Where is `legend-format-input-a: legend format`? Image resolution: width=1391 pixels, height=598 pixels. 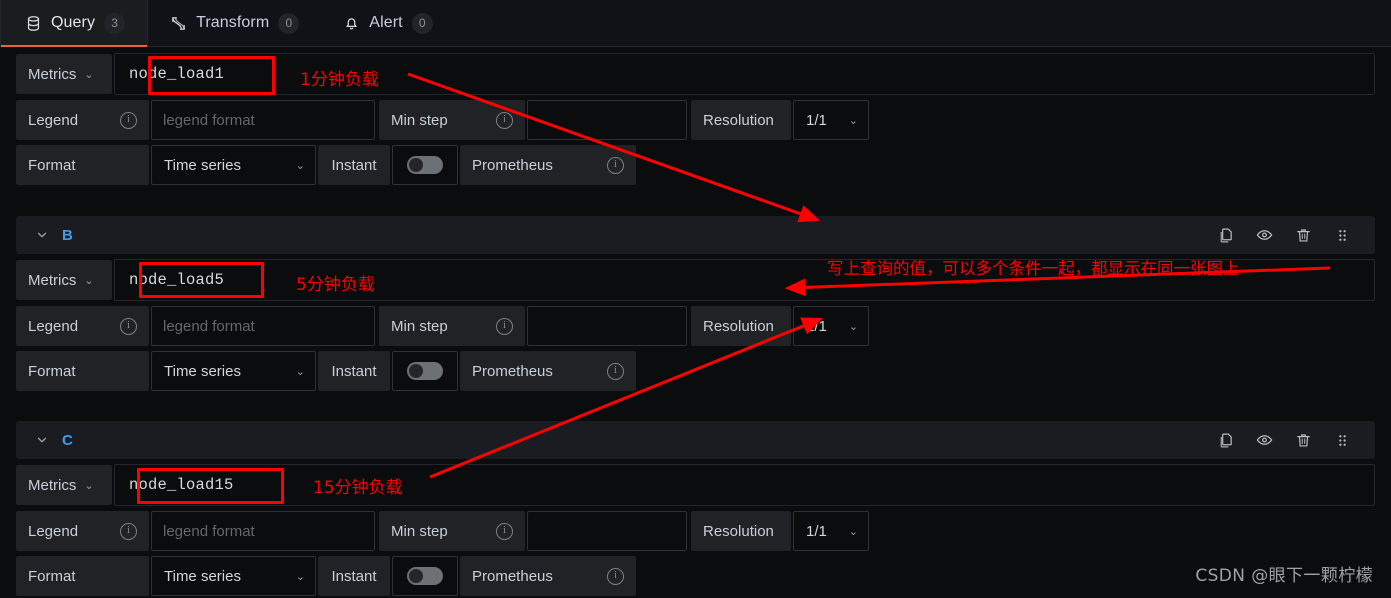
legend-format-input-a: legend format is located at coordinates (263, 120).